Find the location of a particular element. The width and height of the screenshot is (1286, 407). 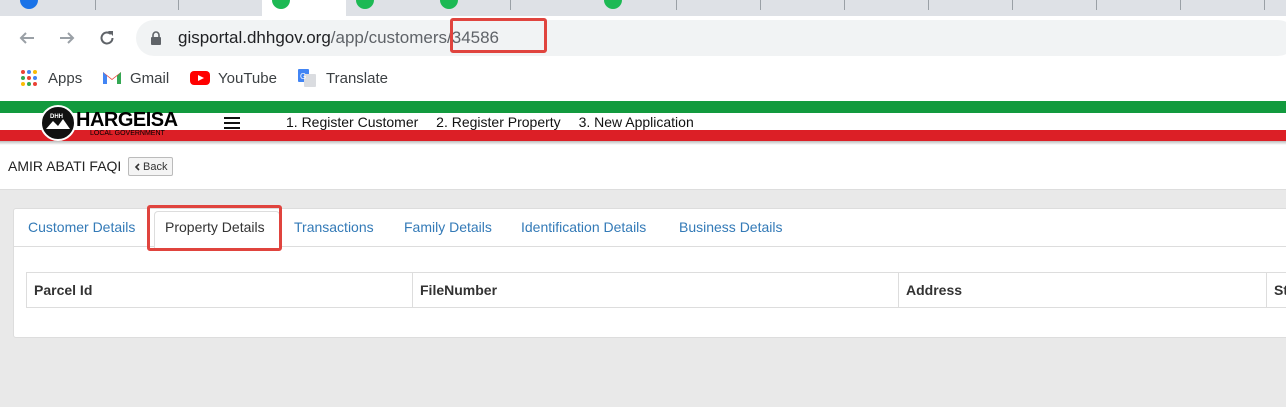

flag-stripe-red is located at coordinates (643, 135).